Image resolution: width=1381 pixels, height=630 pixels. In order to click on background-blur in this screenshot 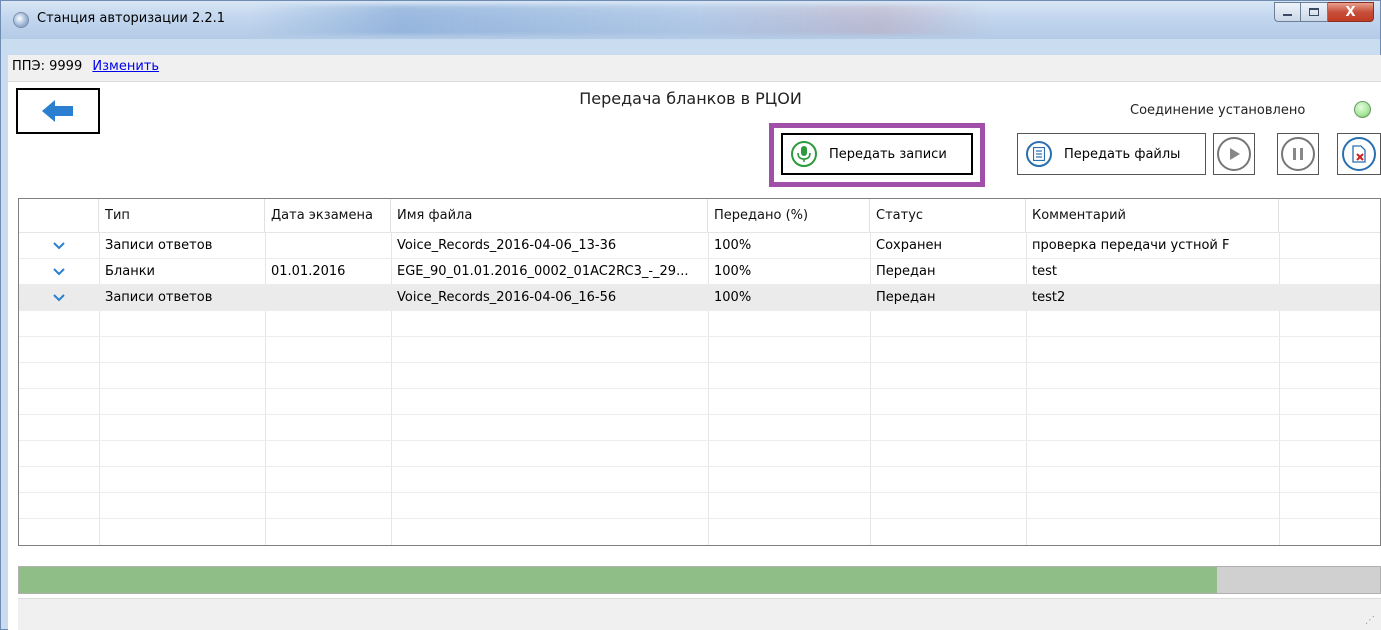, I will do `click(621, 20)`.